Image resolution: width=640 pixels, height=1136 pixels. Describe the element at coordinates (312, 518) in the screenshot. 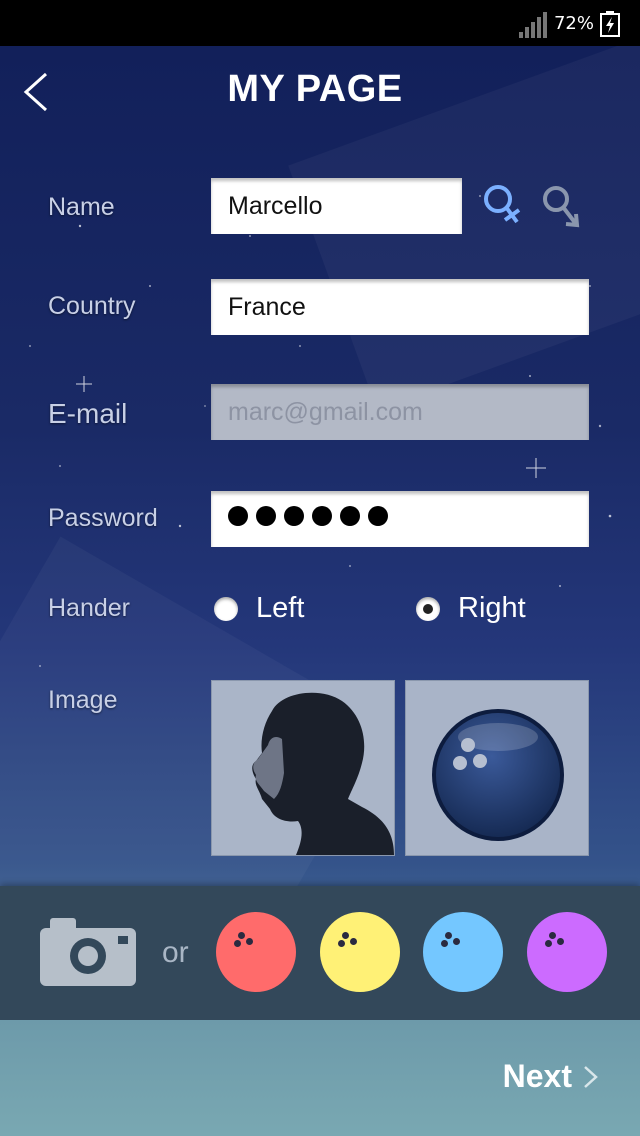

I see `password-mask` at that location.